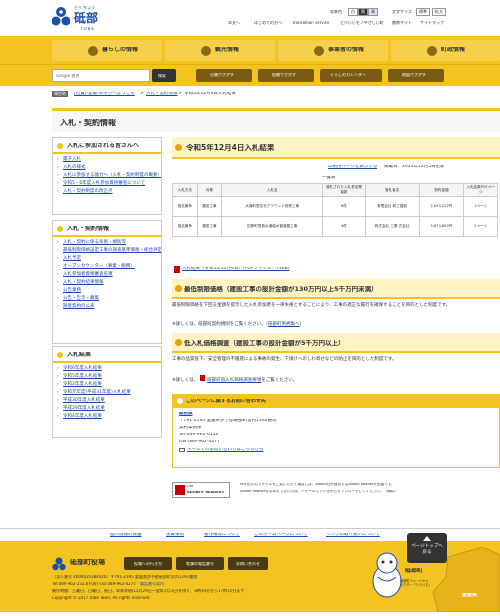 Image resolution: width=500 pixels, height=616 pixels. I want to click on sidebar-item: 入札予定, so click(107, 259).